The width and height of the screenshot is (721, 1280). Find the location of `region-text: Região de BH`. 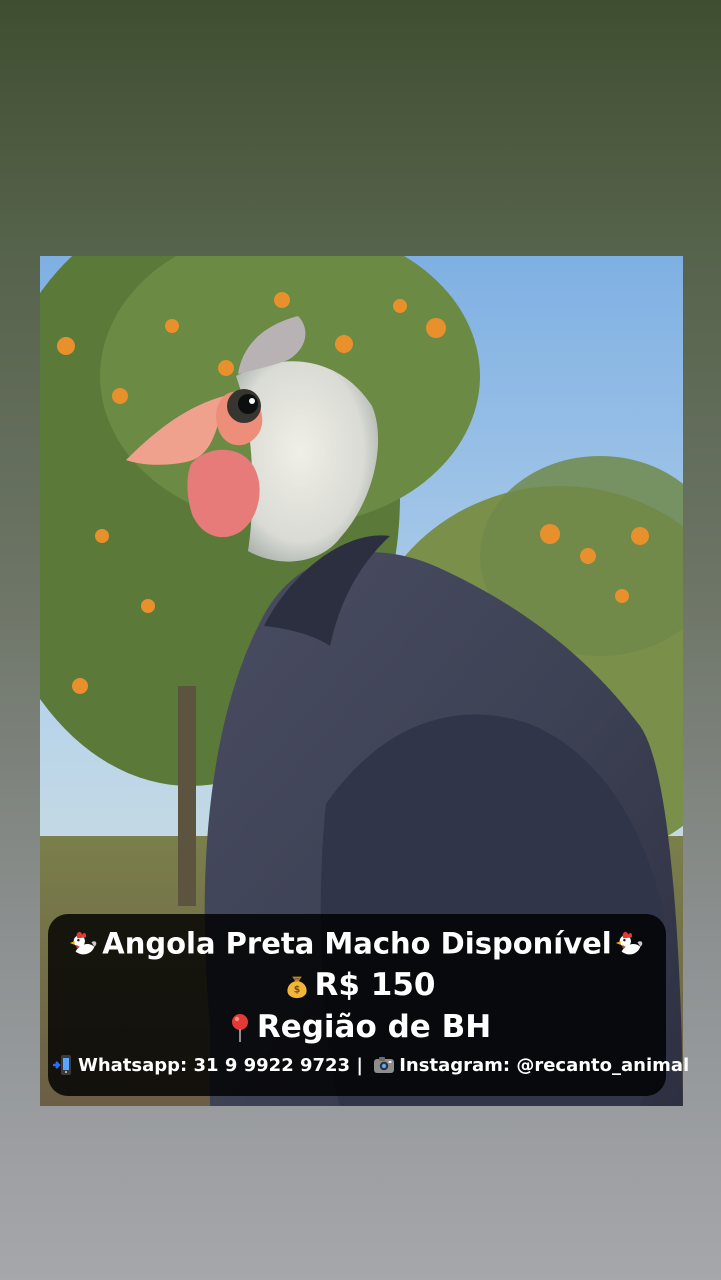

region-text: Região de BH is located at coordinates (374, 1027).